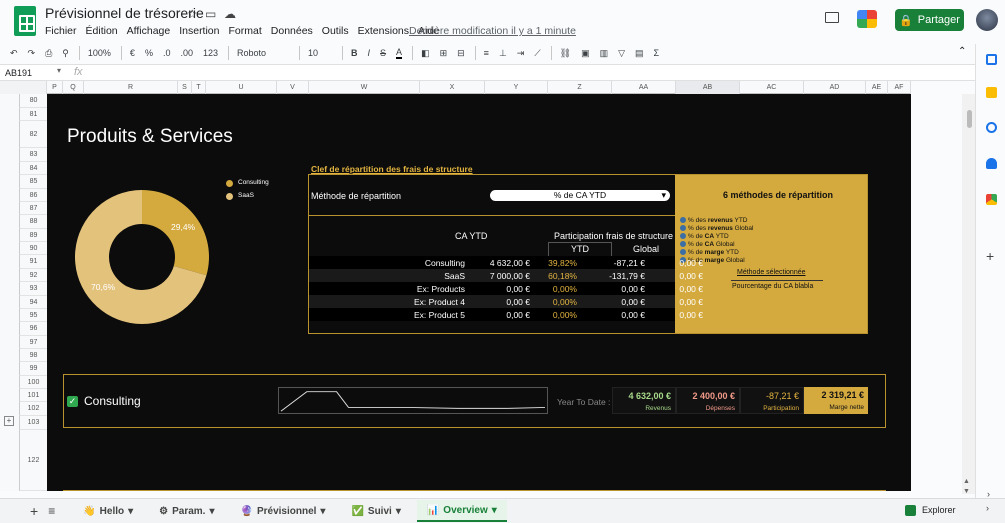 The height and width of the screenshot is (523, 1005). What do you see at coordinates (486, 53) in the screenshot?
I see `horizontal-align-icon: ≡` at bounding box center [486, 53].